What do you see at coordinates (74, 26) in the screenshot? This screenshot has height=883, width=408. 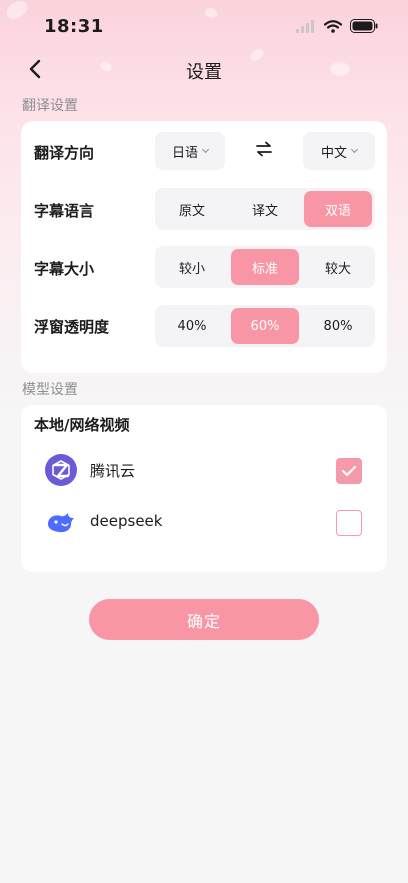 I see `status-time: 18:31` at bounding box center [74, 26].